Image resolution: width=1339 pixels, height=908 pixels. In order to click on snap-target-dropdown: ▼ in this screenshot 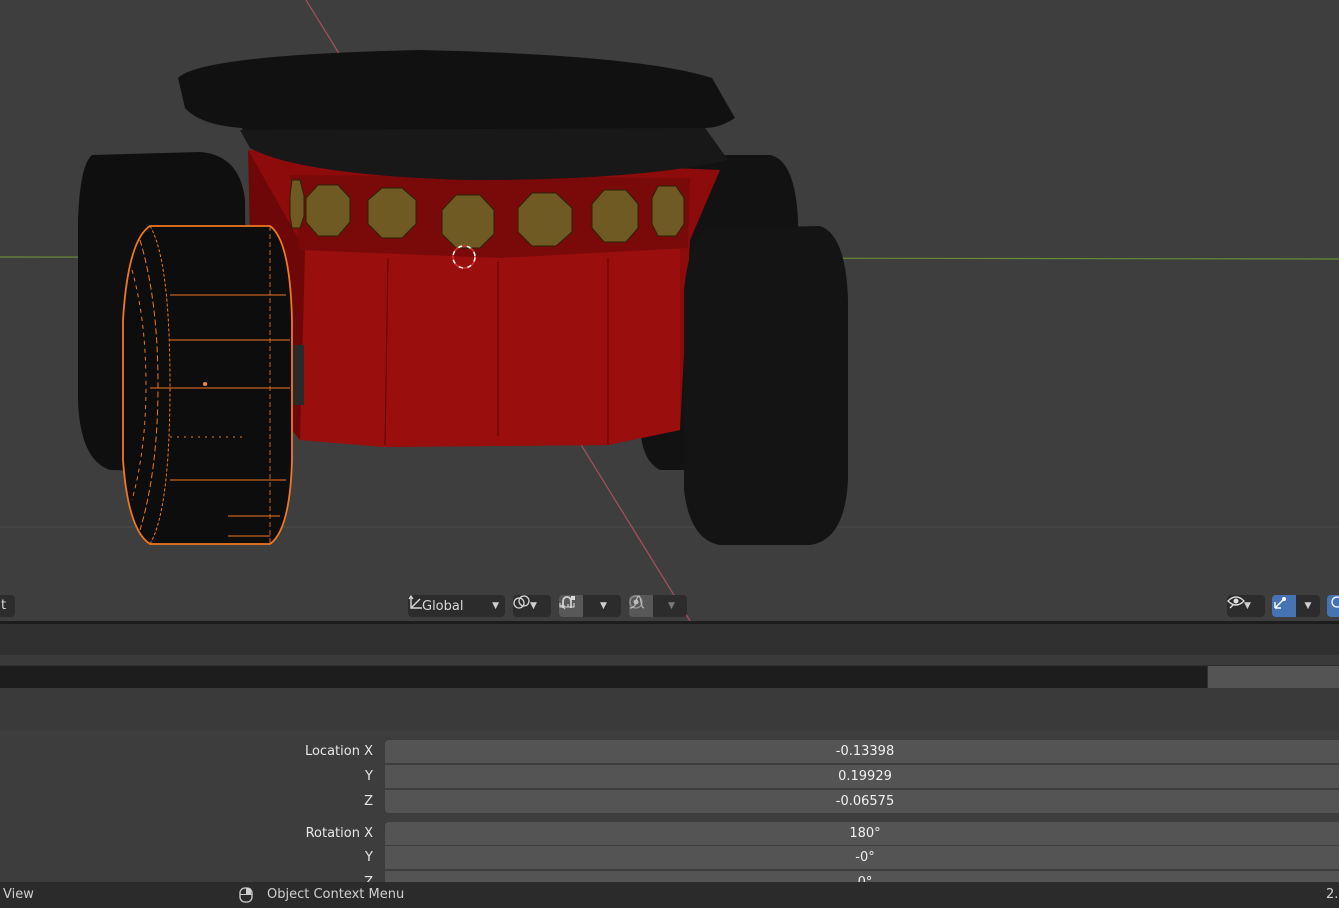, I will do `click(590, 606)`.